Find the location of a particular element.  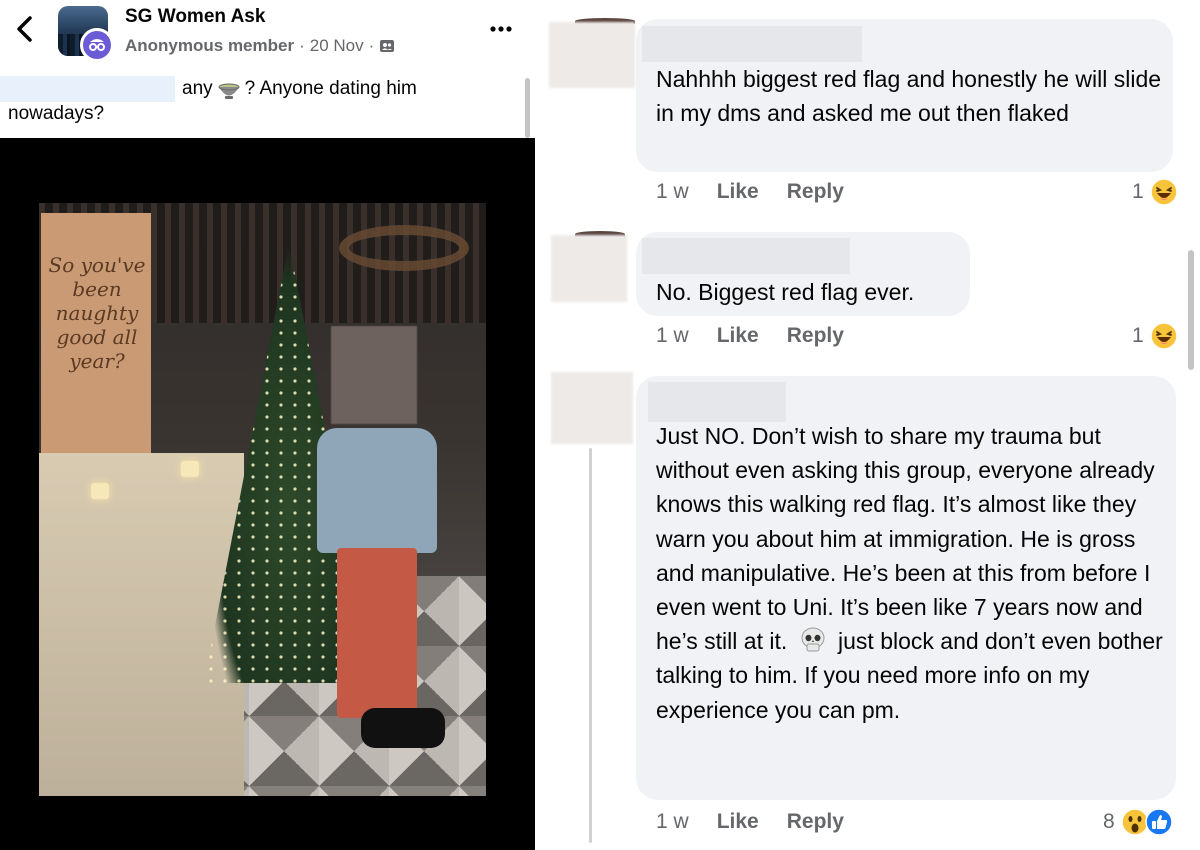

post-scrollbar is located at coordinates (527, 108).